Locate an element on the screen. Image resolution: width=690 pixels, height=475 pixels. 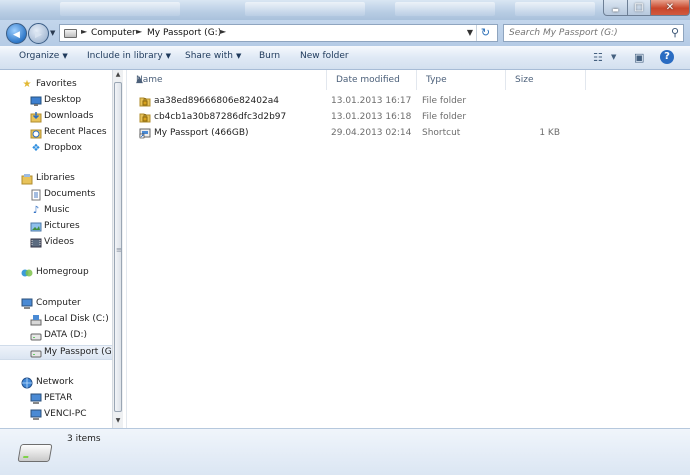
music-icon: ♪ is located at coordinates (36, 210).